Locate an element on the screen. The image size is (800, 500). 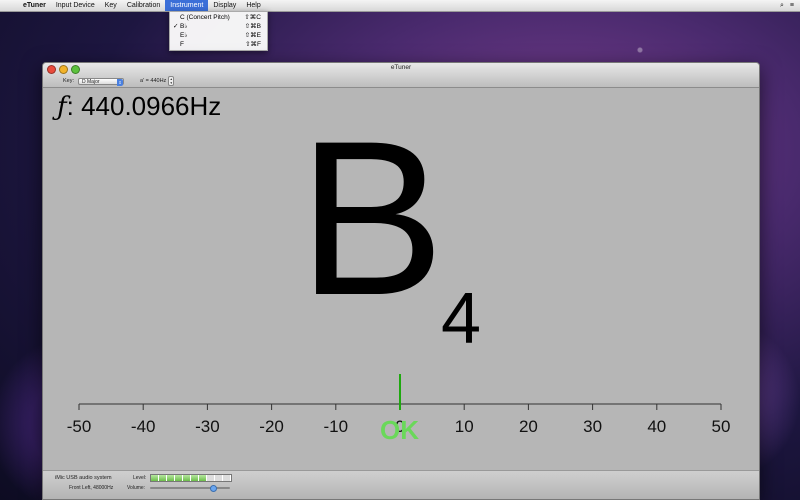
scale-tick-label: 10 is located at coordinates (464, 426).